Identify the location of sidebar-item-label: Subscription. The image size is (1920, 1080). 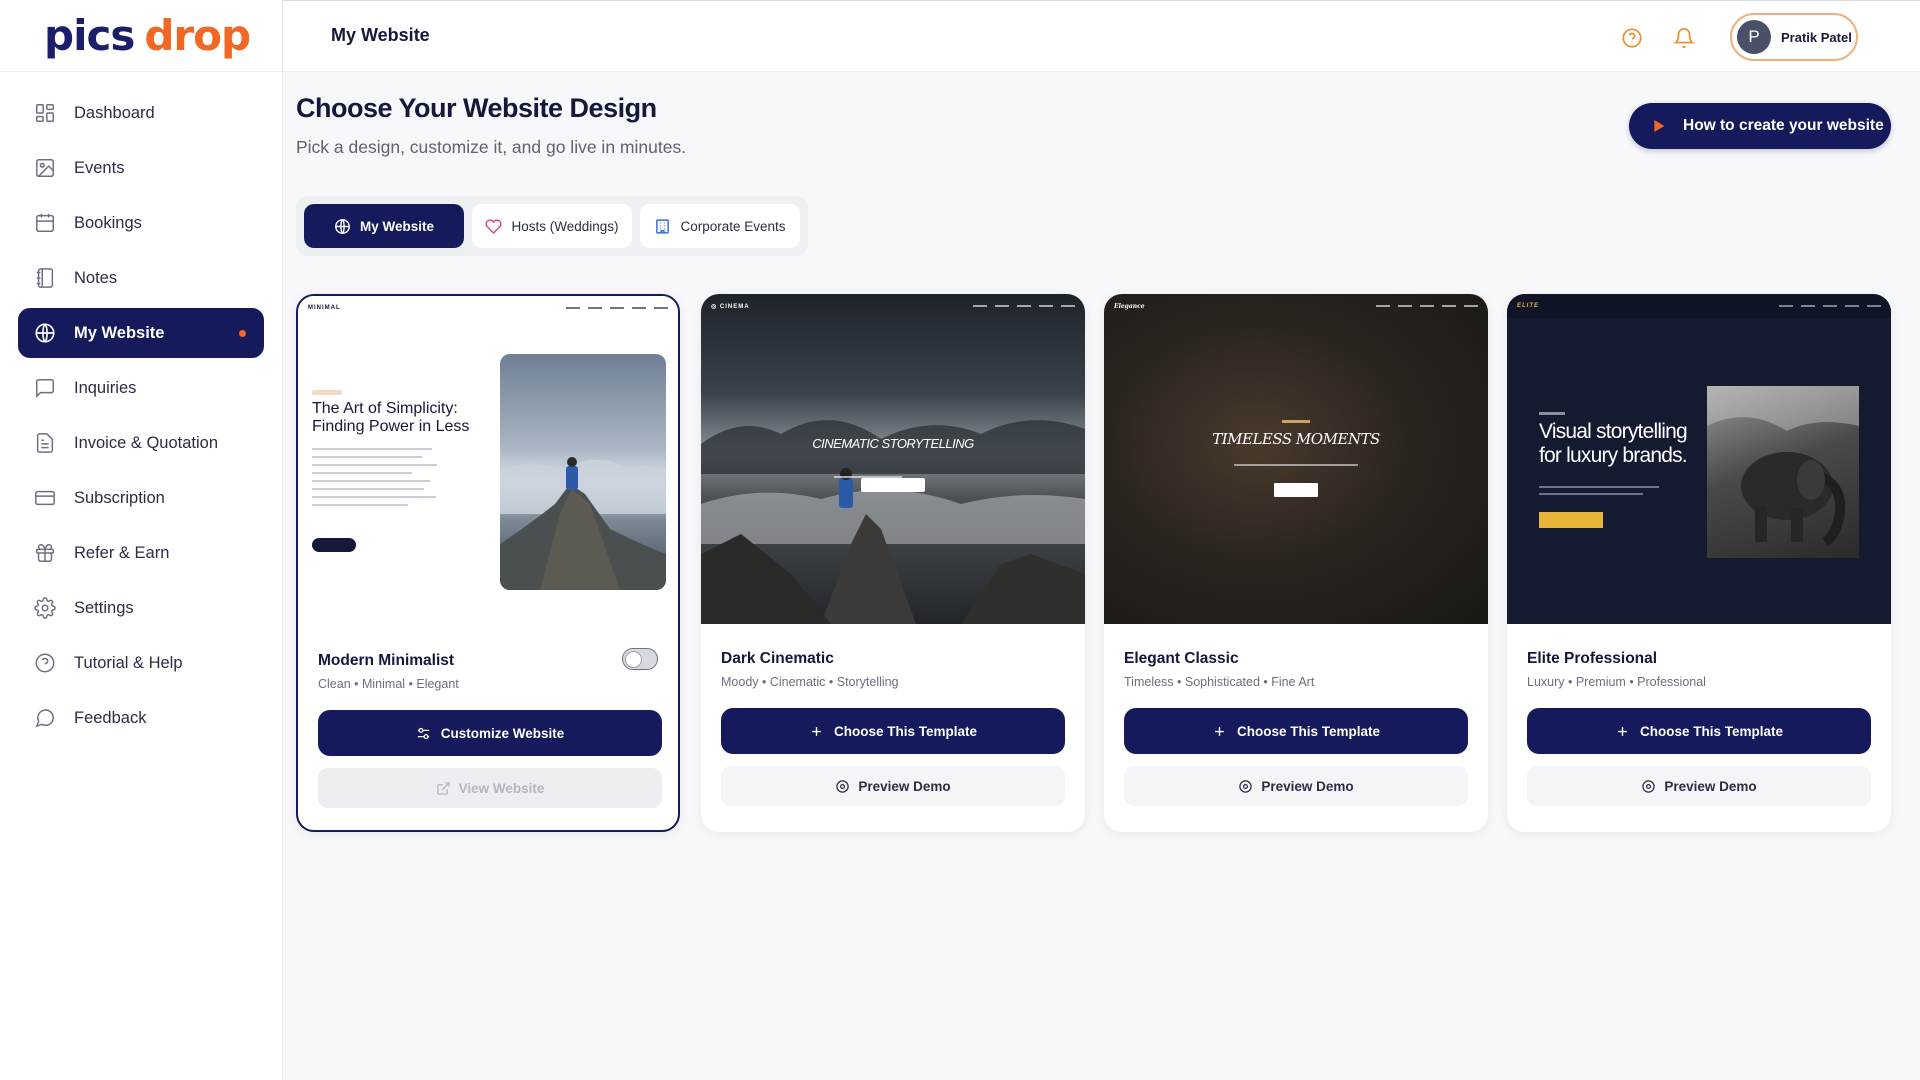
(119, 497).